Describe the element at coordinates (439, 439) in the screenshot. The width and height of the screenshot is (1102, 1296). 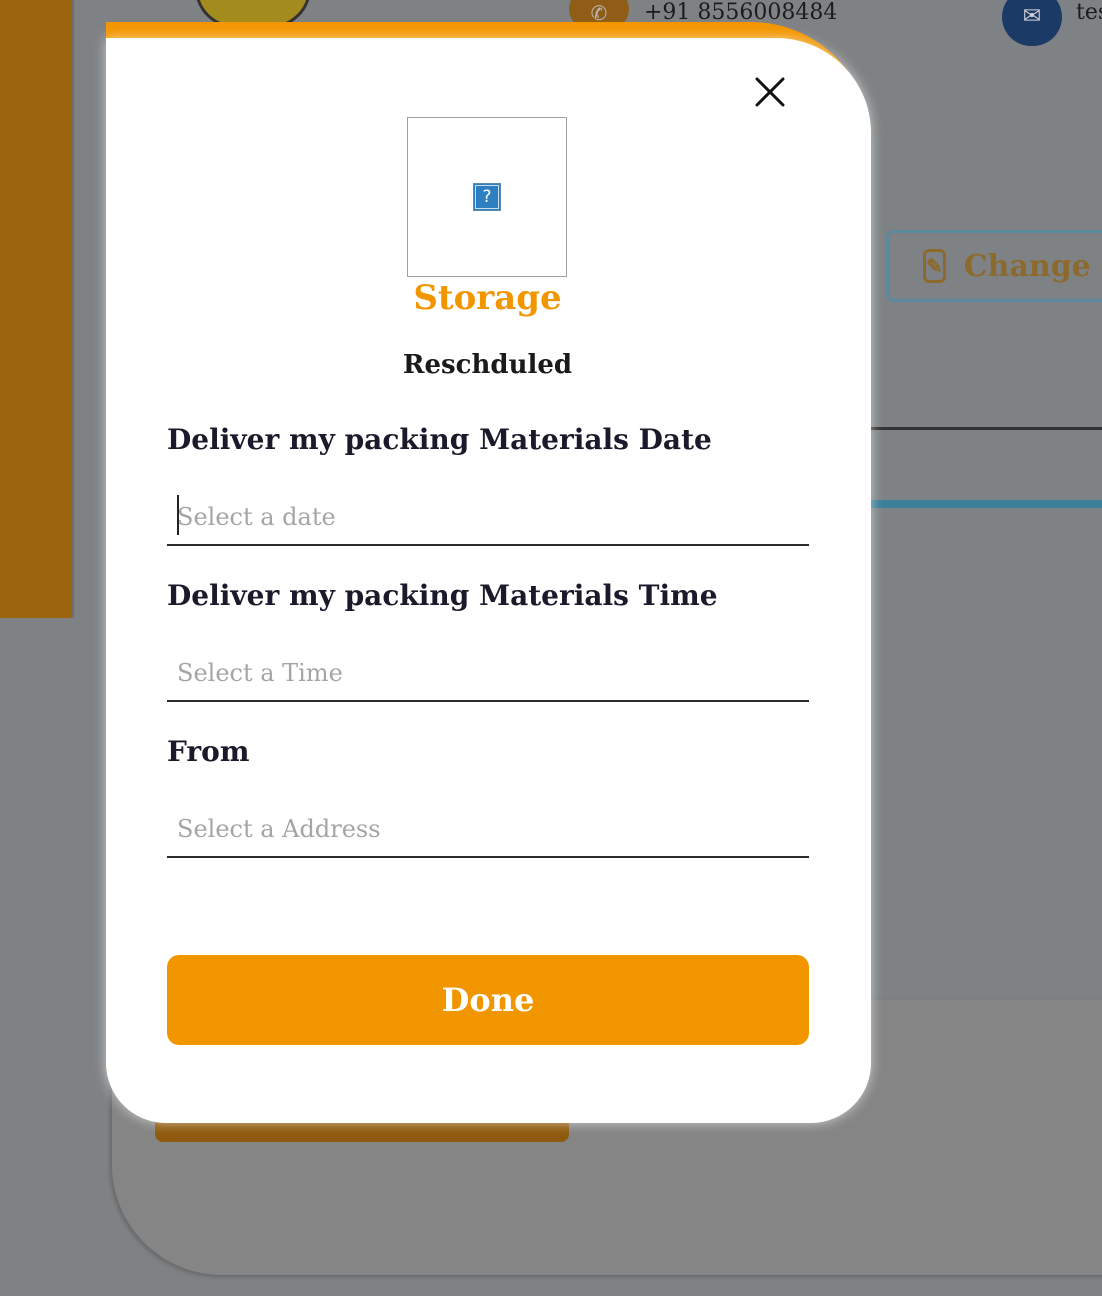
I see `date-label: Deliver my packing Materials Date` at that location.